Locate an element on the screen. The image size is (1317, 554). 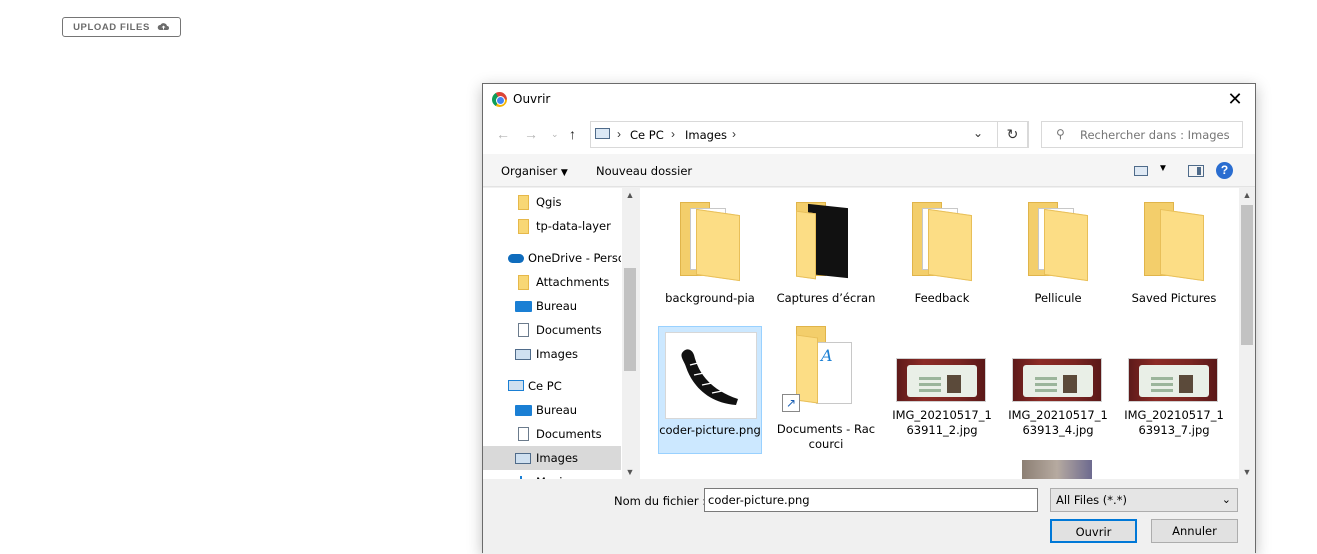
help-icon: ? is located at coordinates (1224, 170).